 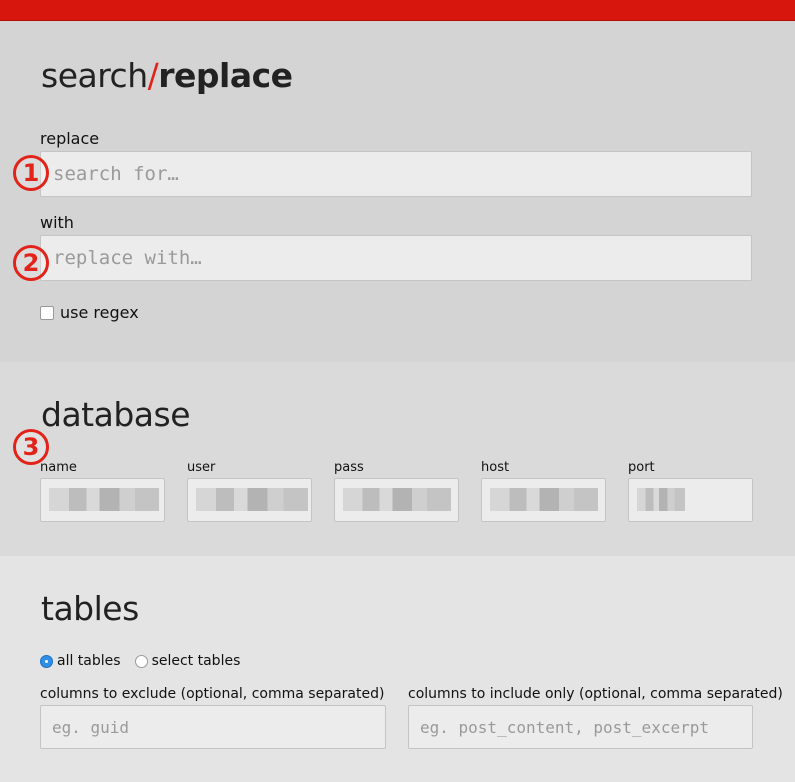 What do you see at coordinates (70, 138) in the screenshot?
I see `replace-label: replace` at bounding box center [70, 138].